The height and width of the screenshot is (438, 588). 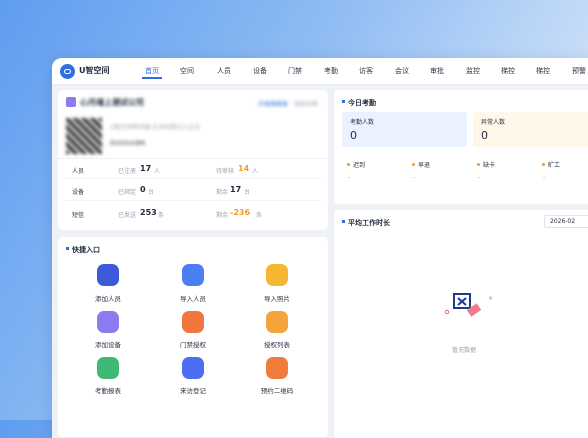 I want to click on early-leave-label: 早退, so click(x=424, y=165).